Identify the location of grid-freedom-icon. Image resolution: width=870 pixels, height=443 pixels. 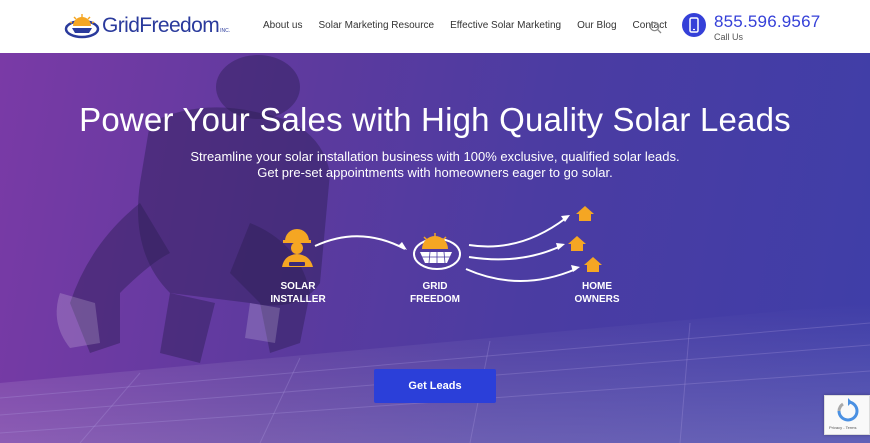
(437, 251).